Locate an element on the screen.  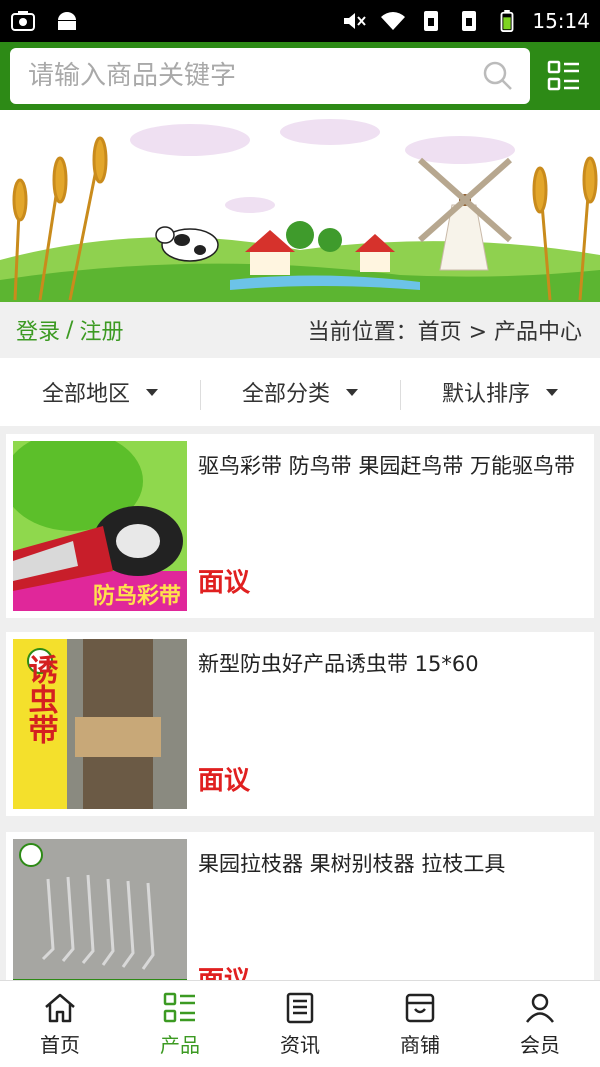
filter-sort-dropdown: 默认排序 is located at coordinates (500, 392).